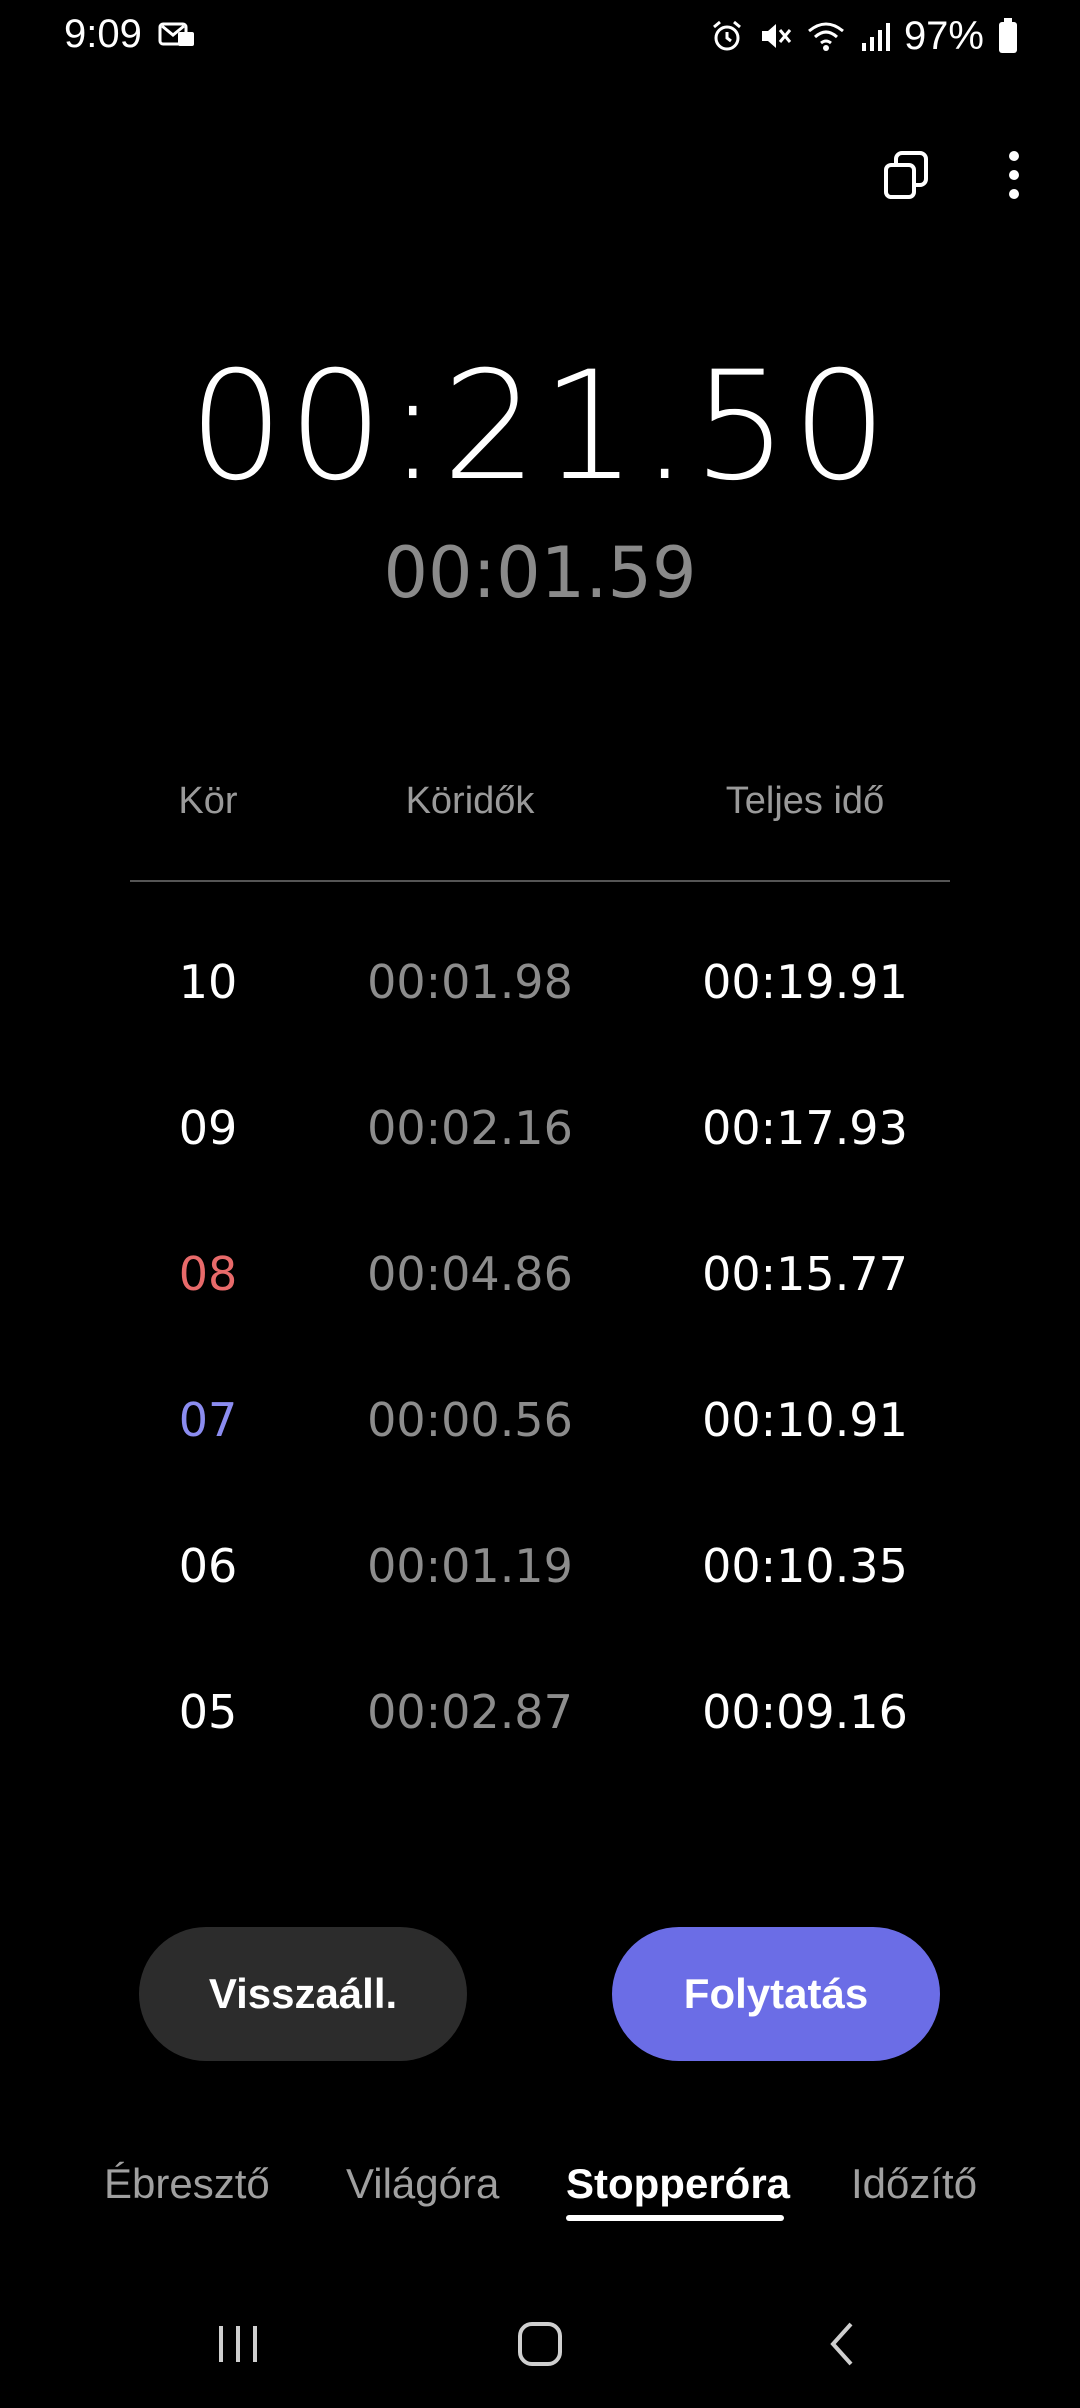 This screenshot has width=1080, height=2408. Describe the element at coordinates (775, 36) in the screenshot. I see `mute-icon` at that location.